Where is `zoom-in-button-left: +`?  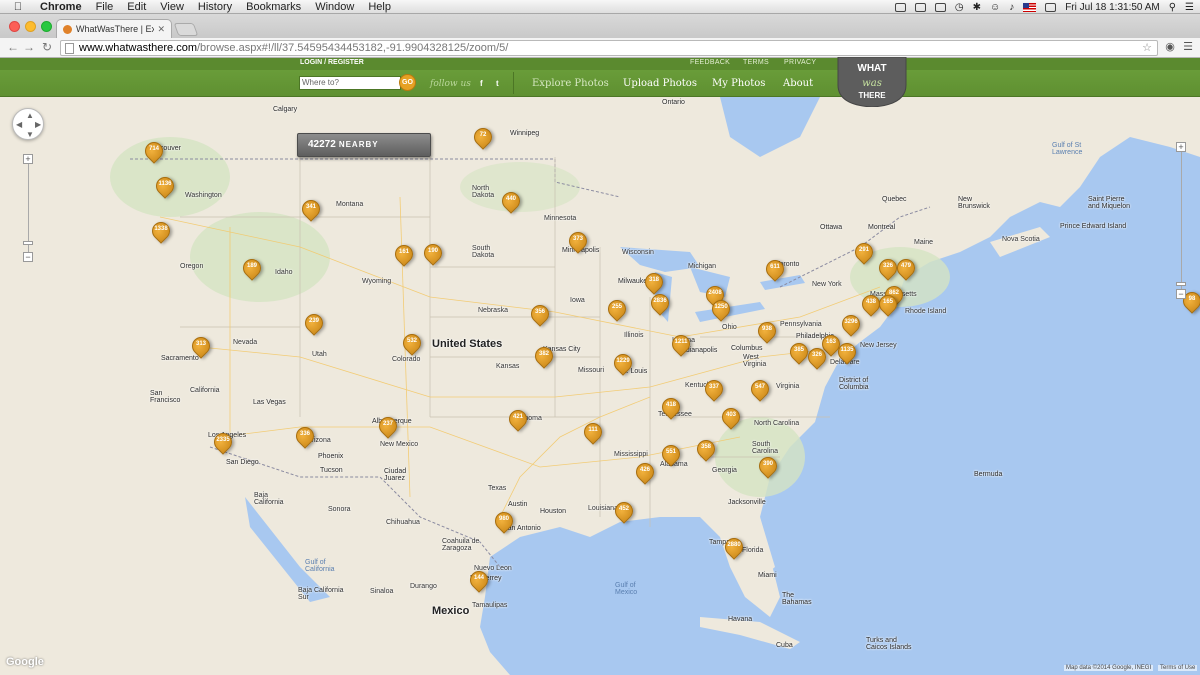 zoom-in-button-left: + is located at coordinates (28, 159).